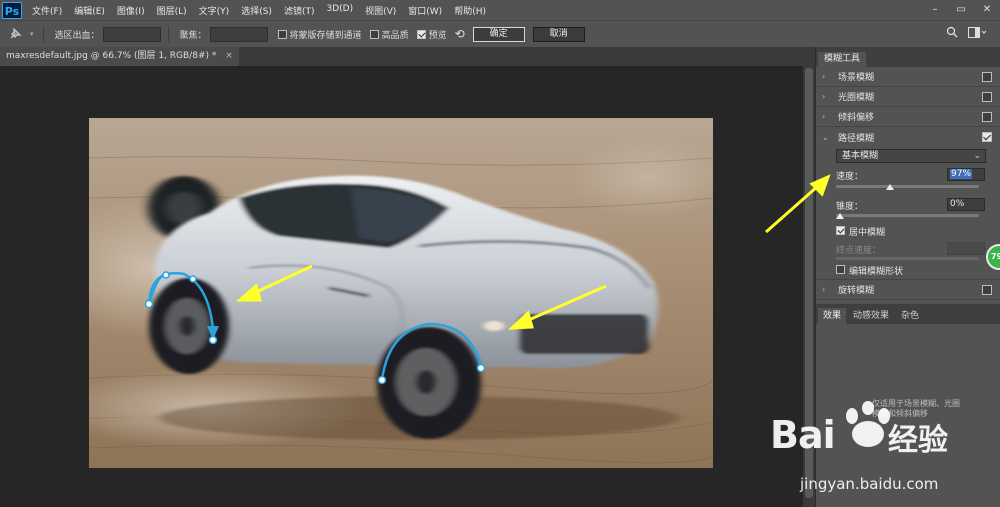 This screenshot has width=1000, height=507. What do you see at coordinates (32, 34) in the screenshot?
I see `tool-preset-dropdown-icon: ▾` at bounding box center [32, 34].